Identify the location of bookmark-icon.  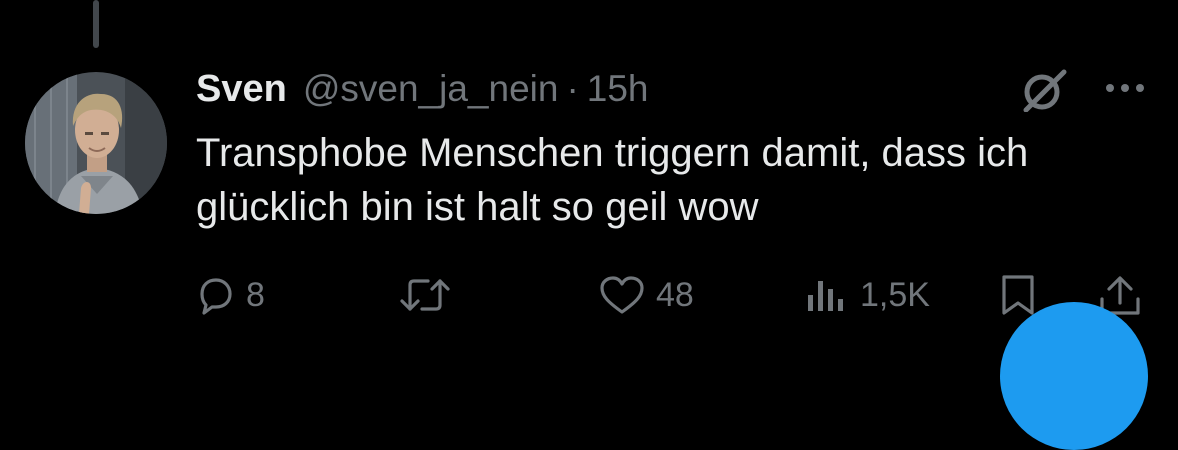
(1018, 295).